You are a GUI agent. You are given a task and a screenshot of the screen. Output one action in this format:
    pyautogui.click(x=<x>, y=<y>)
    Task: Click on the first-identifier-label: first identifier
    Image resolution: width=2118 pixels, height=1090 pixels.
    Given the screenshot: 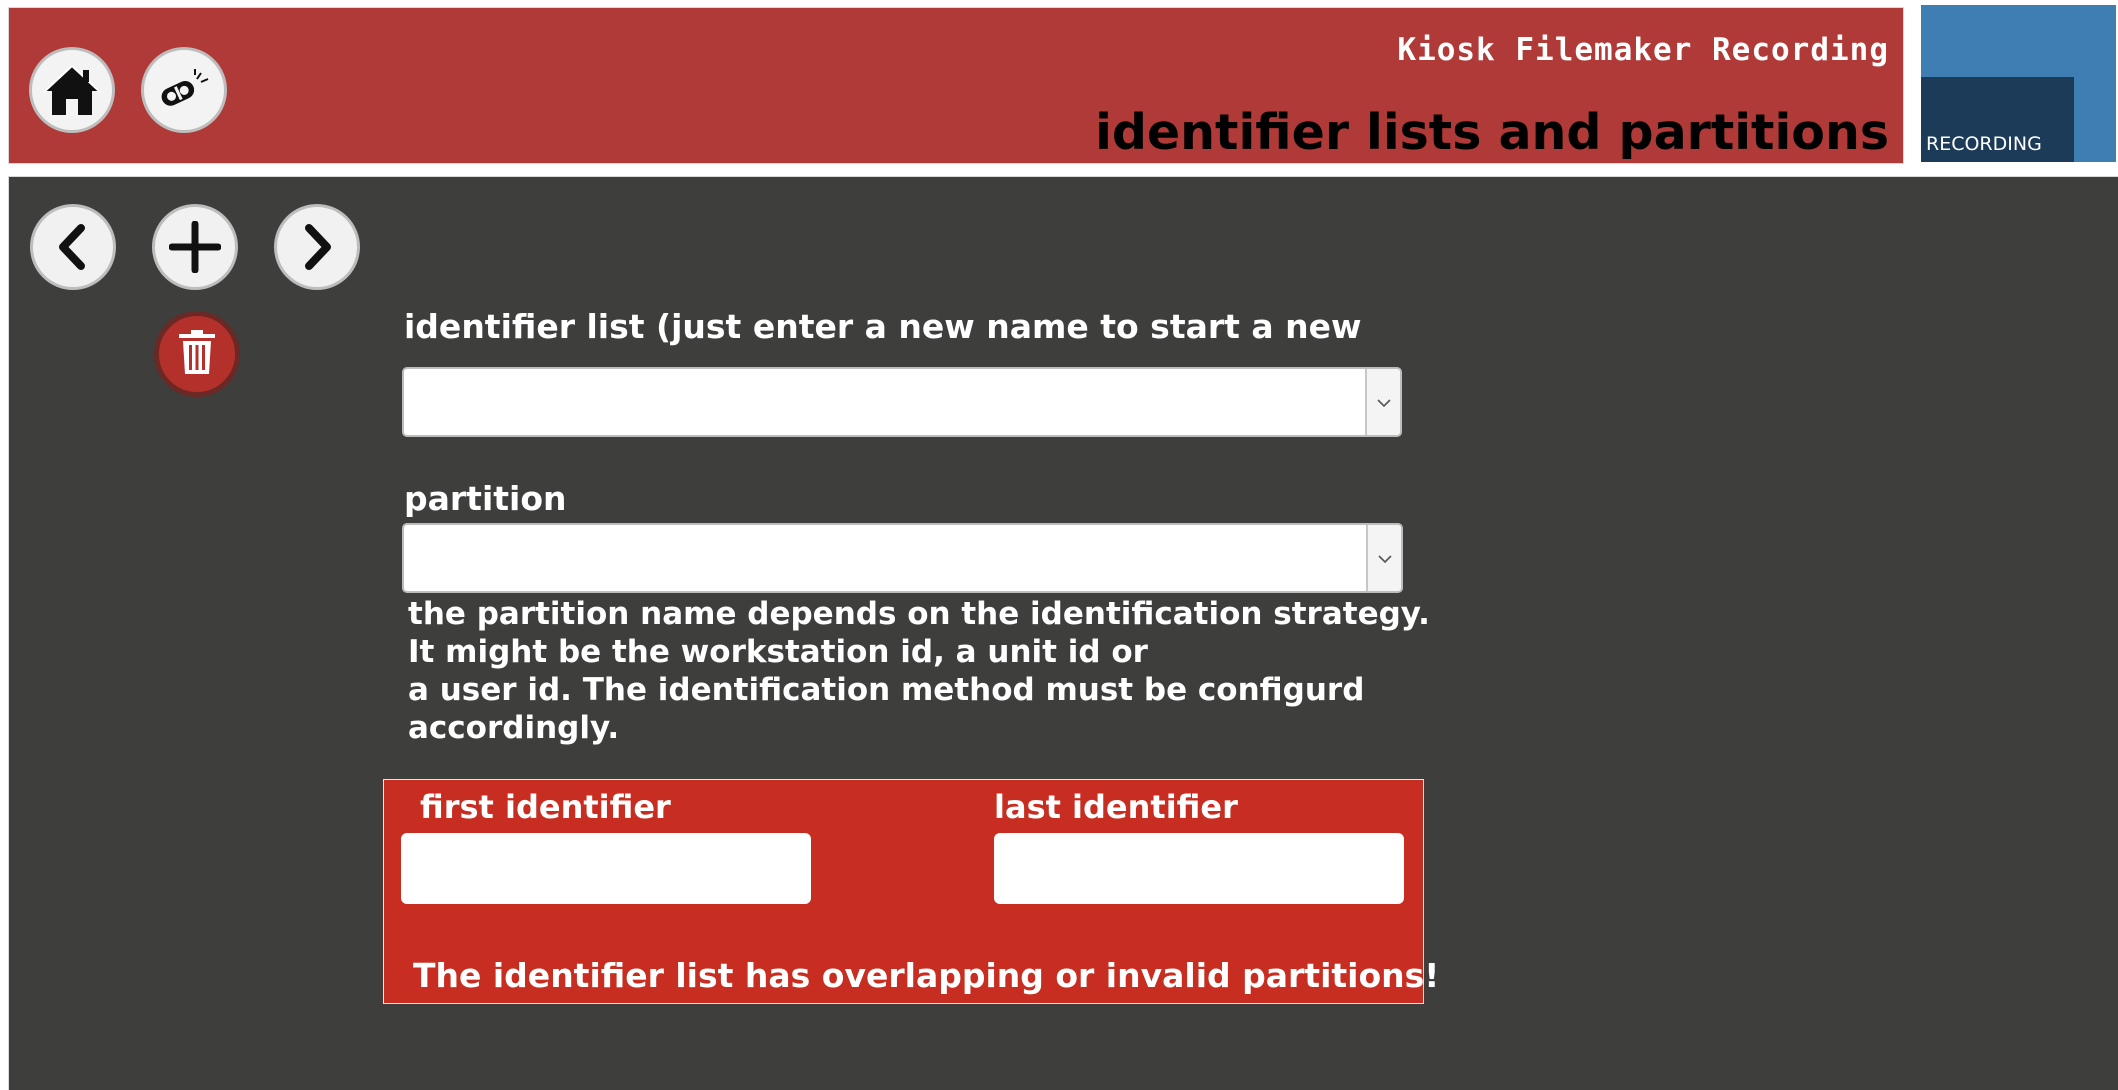 What is the action you would take?
    pyautogui.click(x=545, y=807)
    